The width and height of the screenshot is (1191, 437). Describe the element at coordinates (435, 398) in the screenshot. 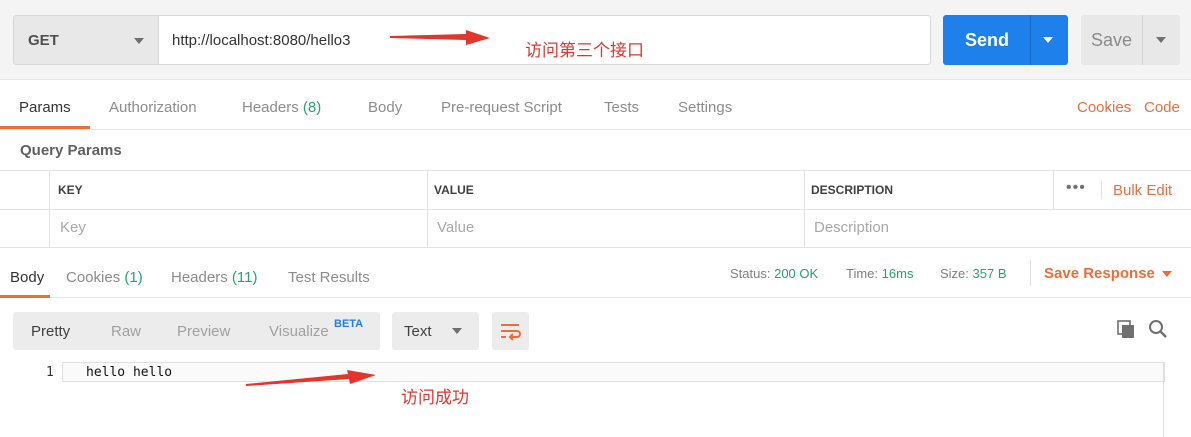

I see `annotation-bottom: 访问成功` at that location.